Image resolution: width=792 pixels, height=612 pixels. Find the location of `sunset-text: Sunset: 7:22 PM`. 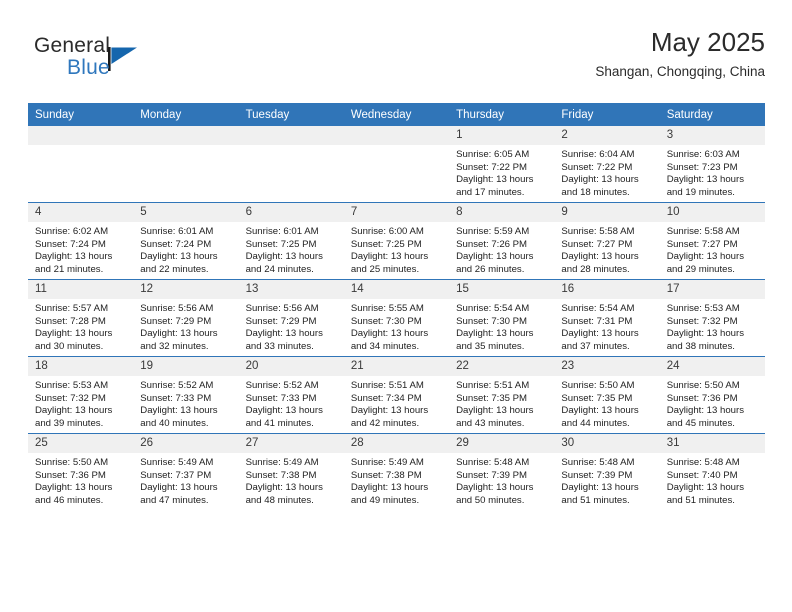

sunset-text: Sunset: 7:22 PM is located at coordinates (597, 167).